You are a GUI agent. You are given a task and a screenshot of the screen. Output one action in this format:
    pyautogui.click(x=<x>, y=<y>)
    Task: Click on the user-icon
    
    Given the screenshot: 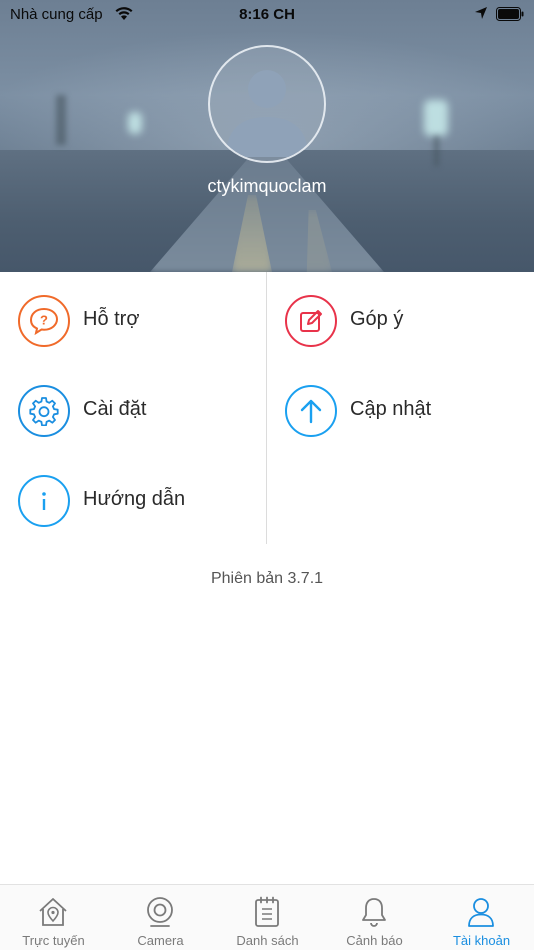 What is the action you would take?
    pyautogui.click(x=481, y=912)
    